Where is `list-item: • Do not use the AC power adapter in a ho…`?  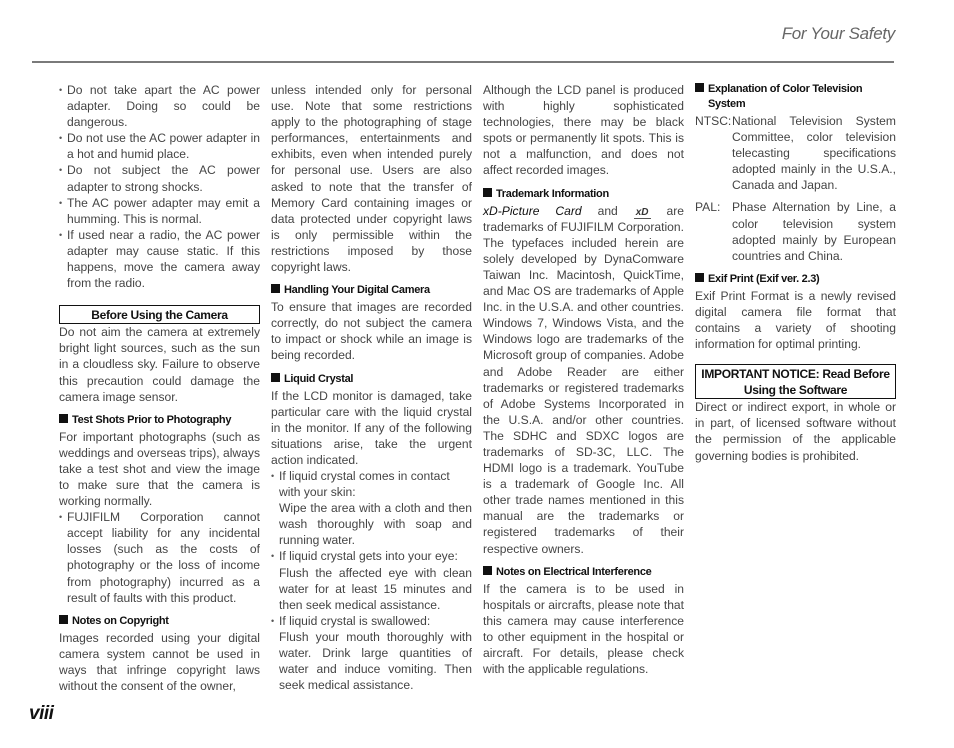 list-item: • Do not use the AC power adapter in a ho… is located at coordinates (159, 146).